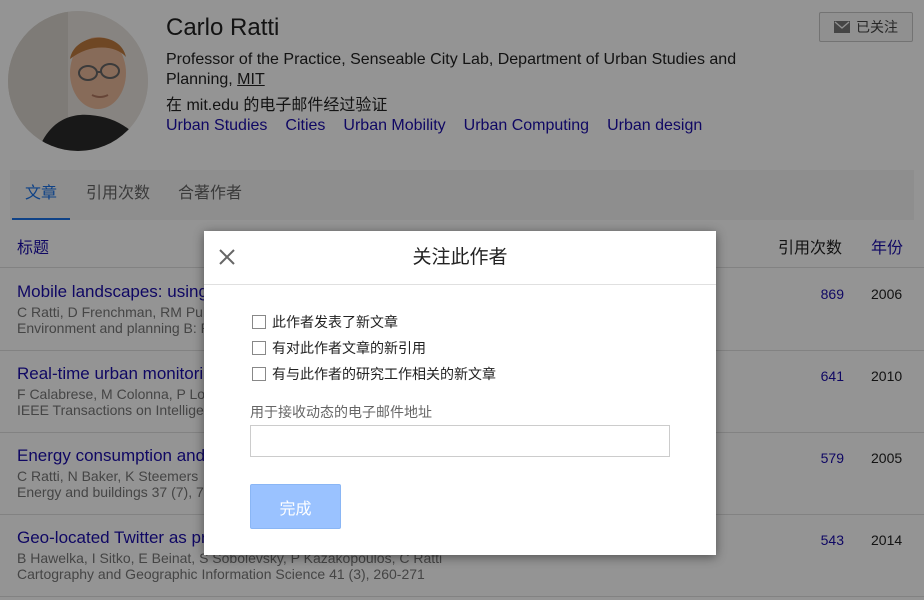 The image size is (924, 600). What do you see at coordinates (227, 257) in the screenshot?
I see `close-icon` at bounding box center [227, 257].